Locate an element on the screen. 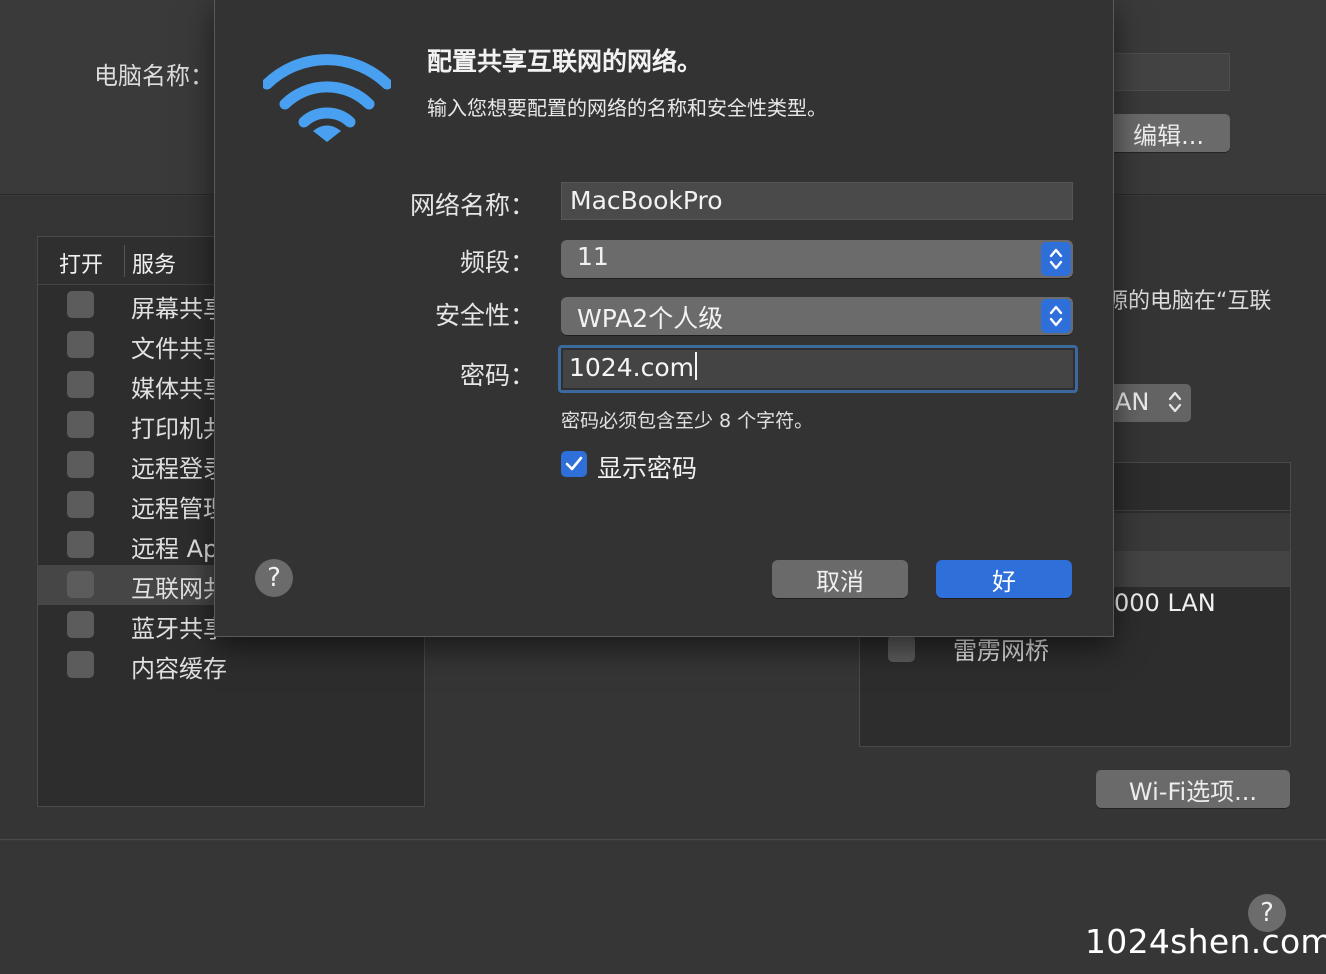 This screenshot has width=1326, height=974. checkmark-icon is located at coordinates (574, 463).